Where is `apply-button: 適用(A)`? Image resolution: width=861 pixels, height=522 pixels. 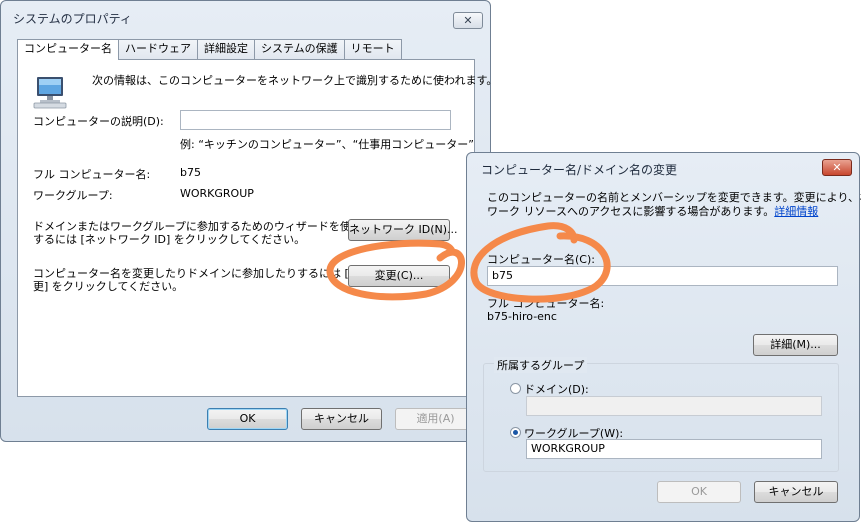
apply-button: 適用(A) is located at coordinates (435, 419).